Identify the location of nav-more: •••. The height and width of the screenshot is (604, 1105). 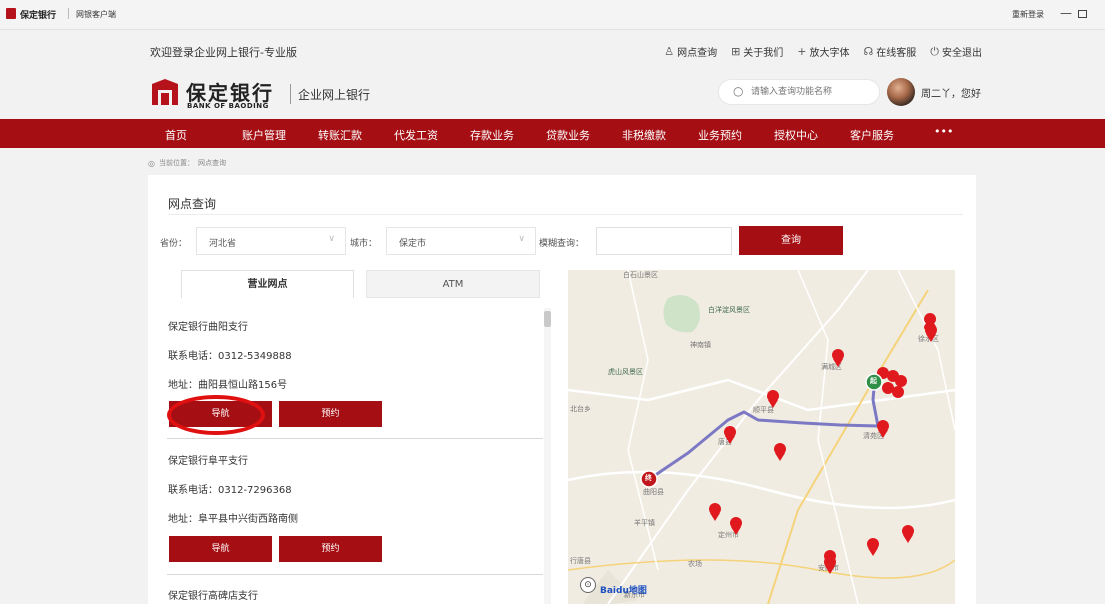
(943, 131).